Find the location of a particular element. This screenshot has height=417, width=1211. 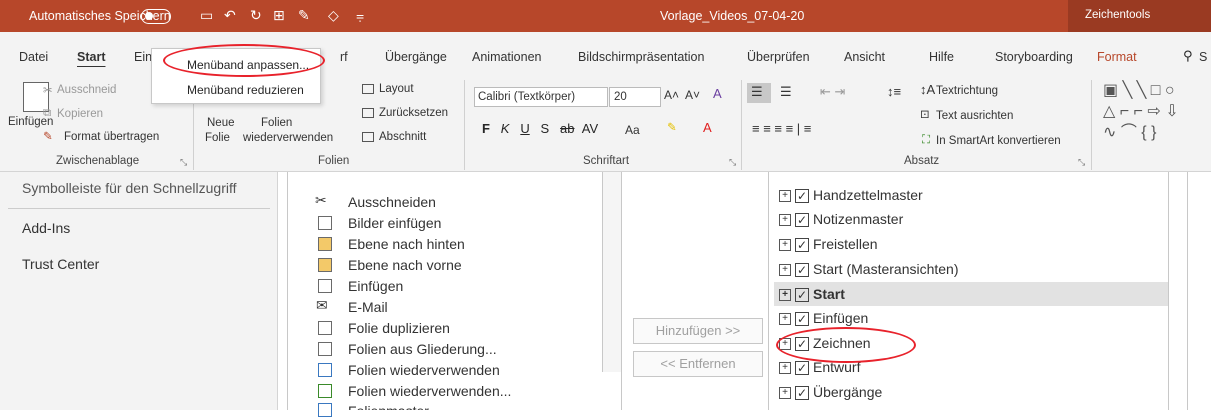

shape-icon: ◇ is located at coordinates (333, 15).